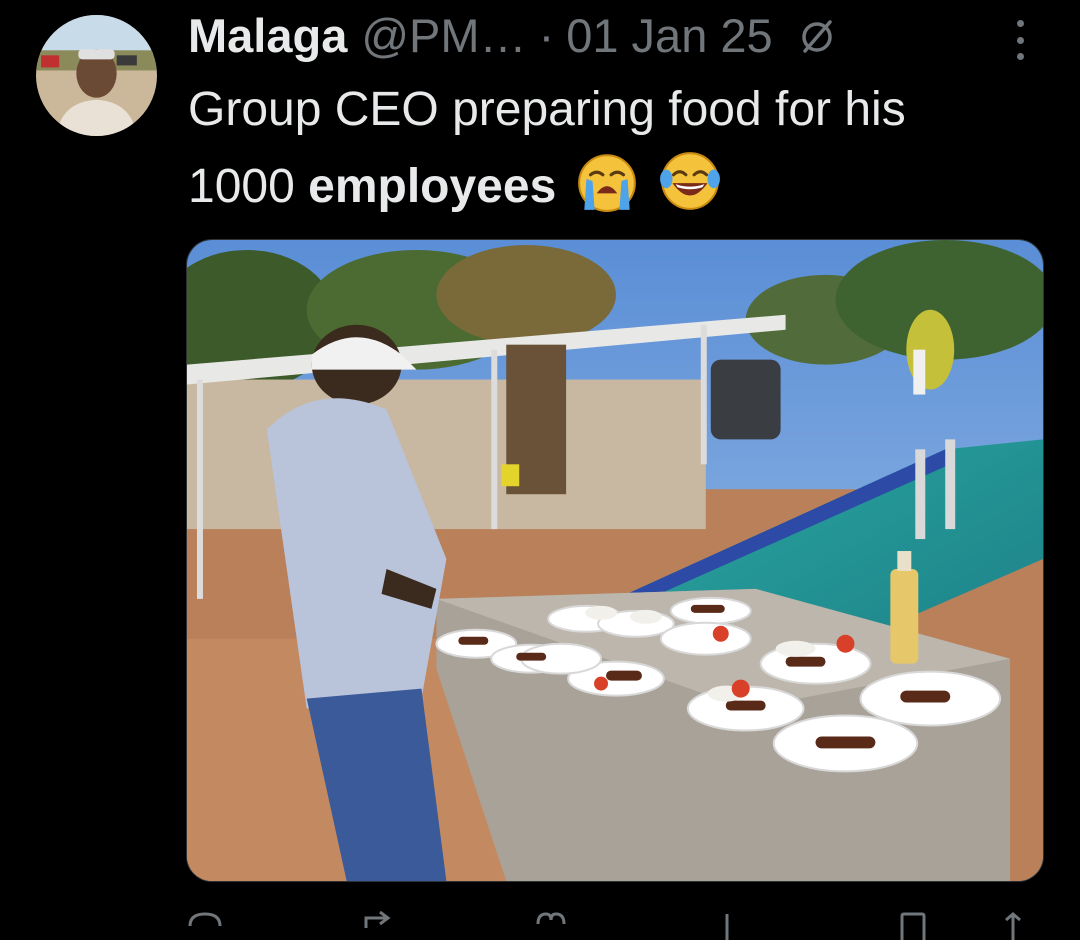 This screenshot has width=1080, height=940. I want to click on share-icon, so click(1013, 925).